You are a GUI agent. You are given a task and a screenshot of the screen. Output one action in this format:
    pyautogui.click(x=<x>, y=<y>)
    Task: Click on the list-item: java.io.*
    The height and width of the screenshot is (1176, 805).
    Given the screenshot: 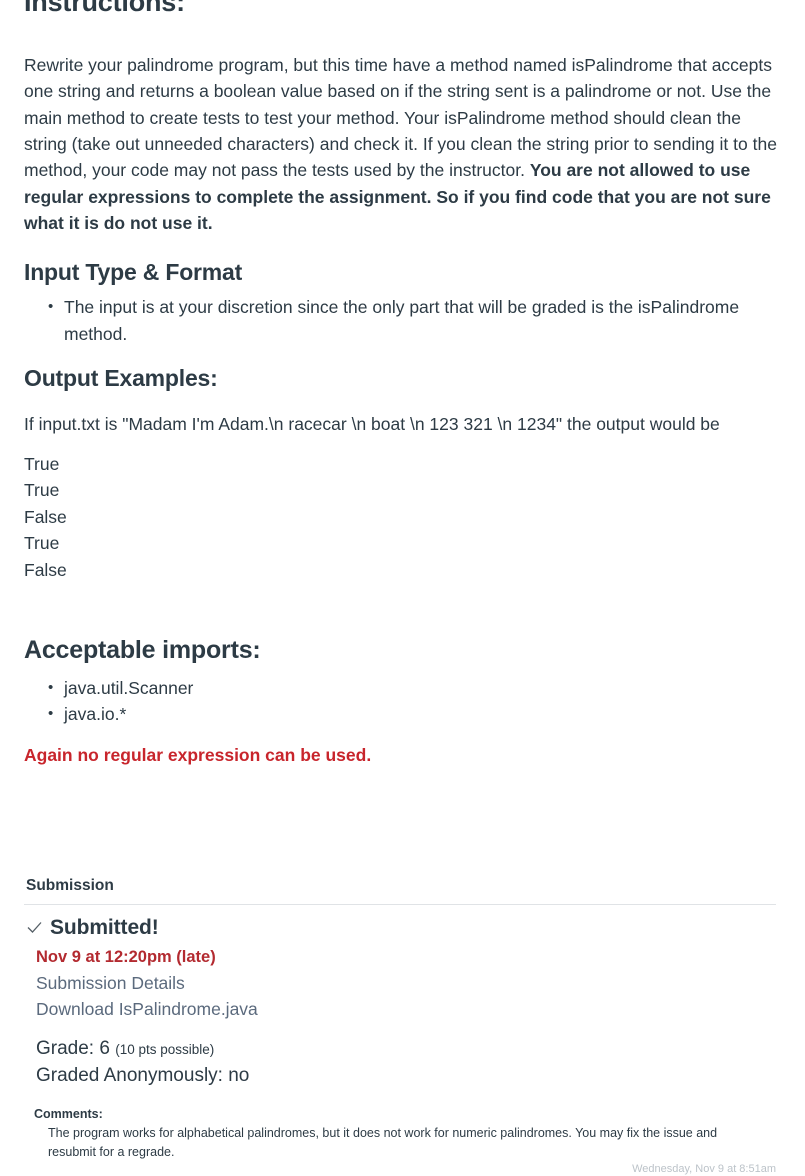 What is the action you would take?
    pyautogui.click(x=414, y=714)
    